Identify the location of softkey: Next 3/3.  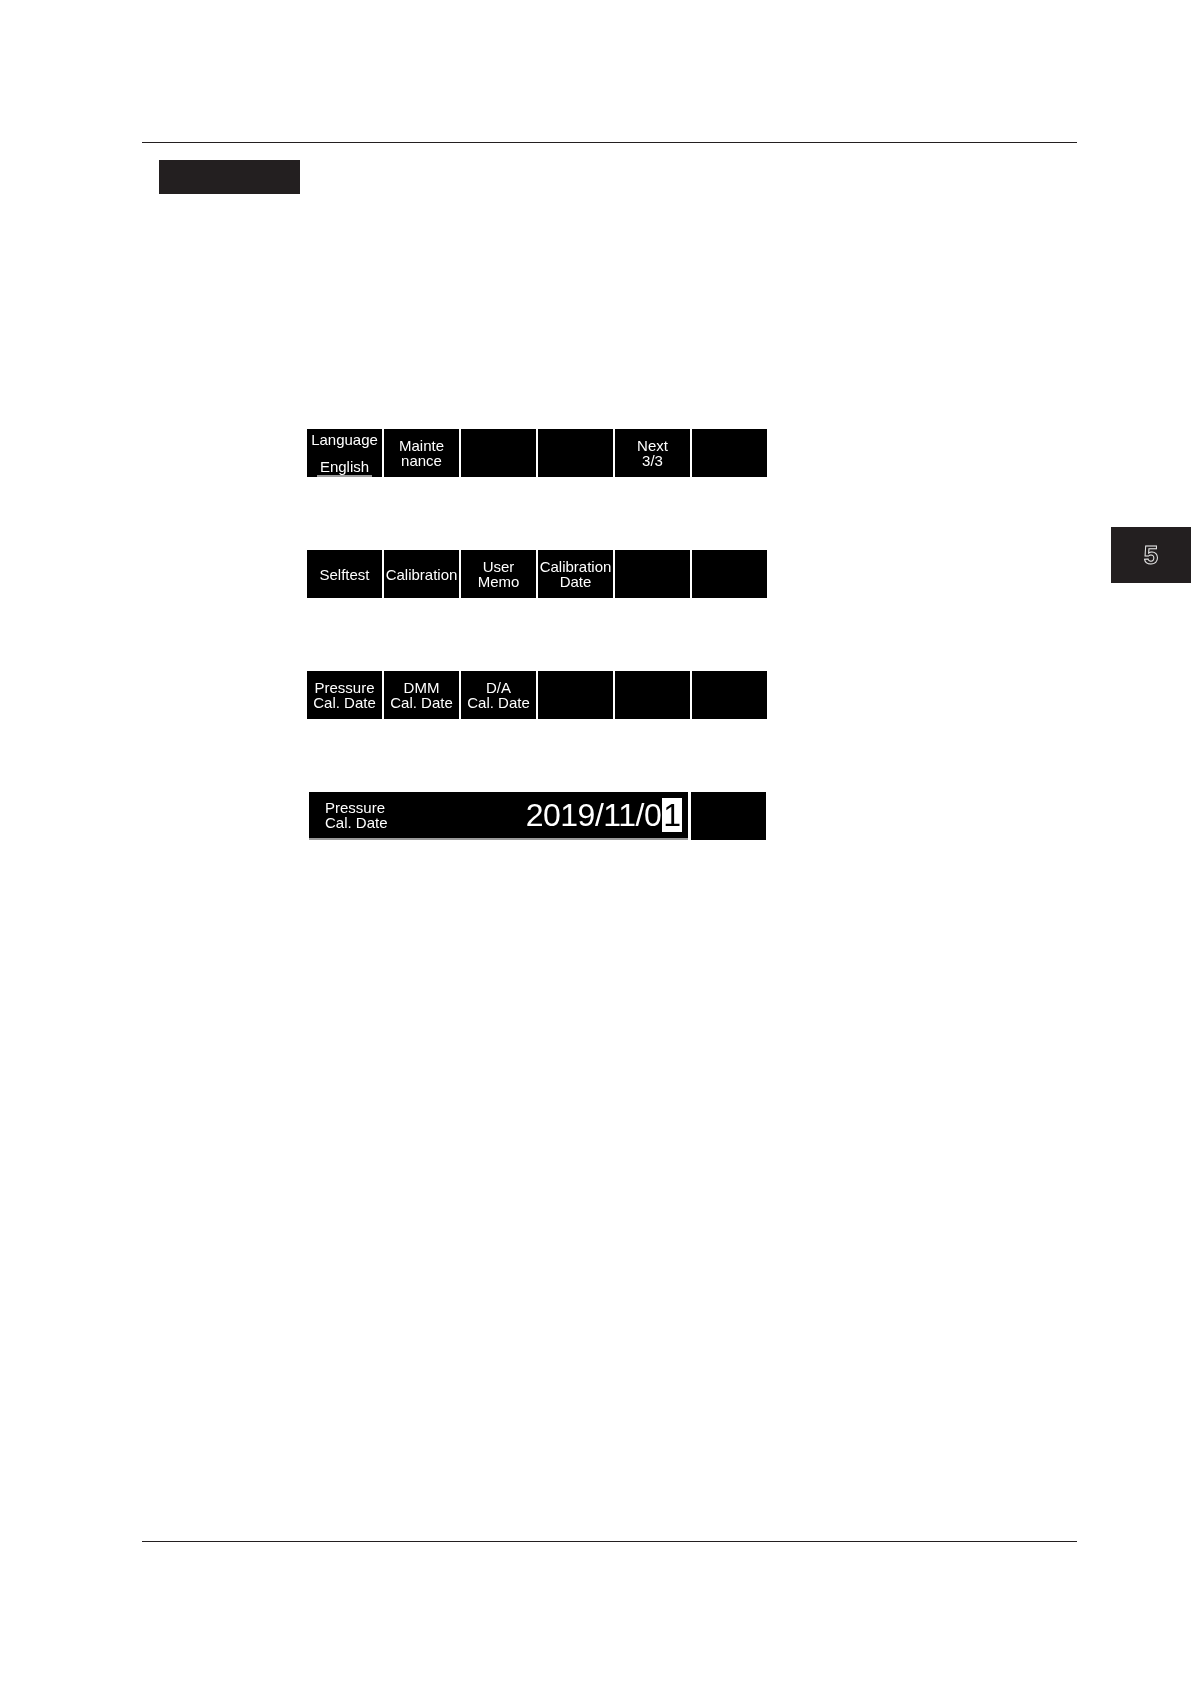
(652, 453).